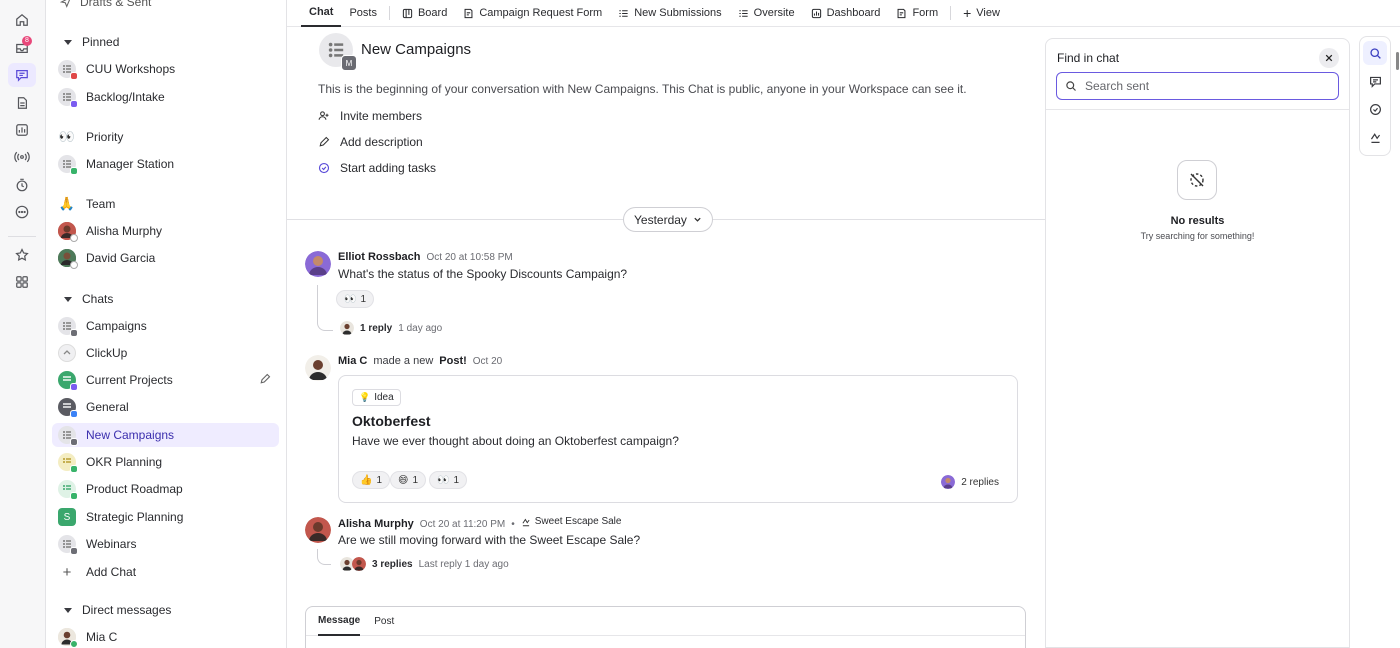  I want to click on search-field, so click(1197, 86).